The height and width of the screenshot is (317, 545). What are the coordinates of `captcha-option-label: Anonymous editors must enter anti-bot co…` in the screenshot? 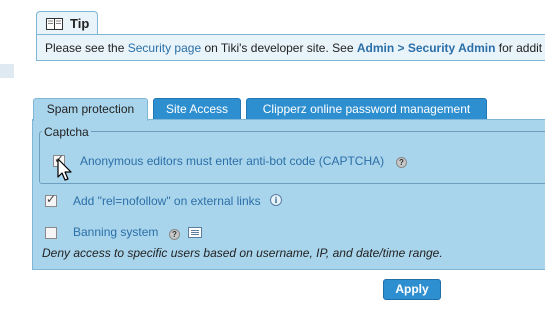 It's located at (232, 161).